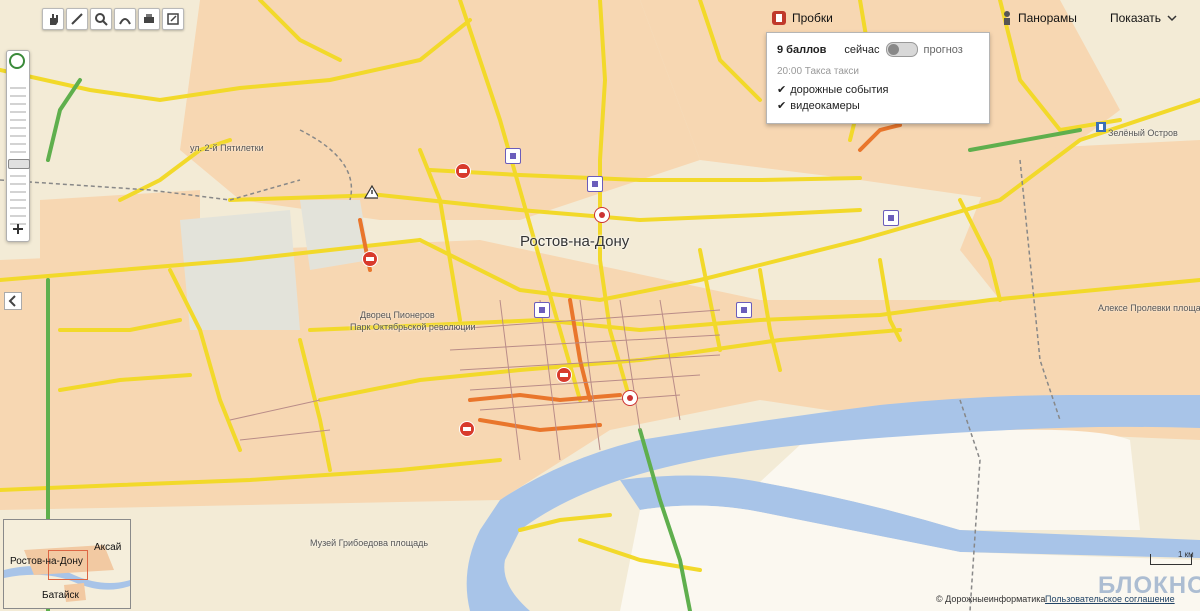  What do you see at coordinates (575, 241) in the screenshot?
I see `city-label: Ростов-на-Дону` at bounding box center [575, 241].